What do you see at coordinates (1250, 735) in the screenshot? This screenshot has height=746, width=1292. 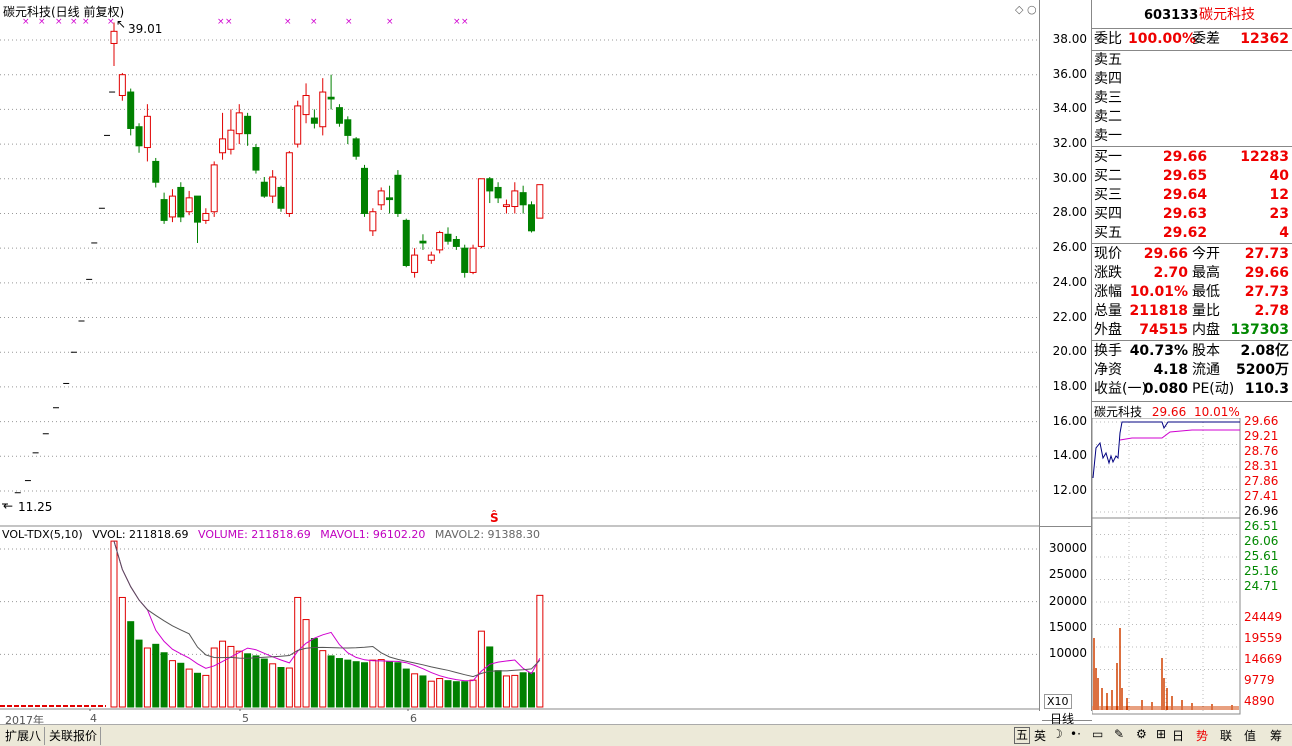 I see `value-button: 值` at bounding box center [1250, 735].